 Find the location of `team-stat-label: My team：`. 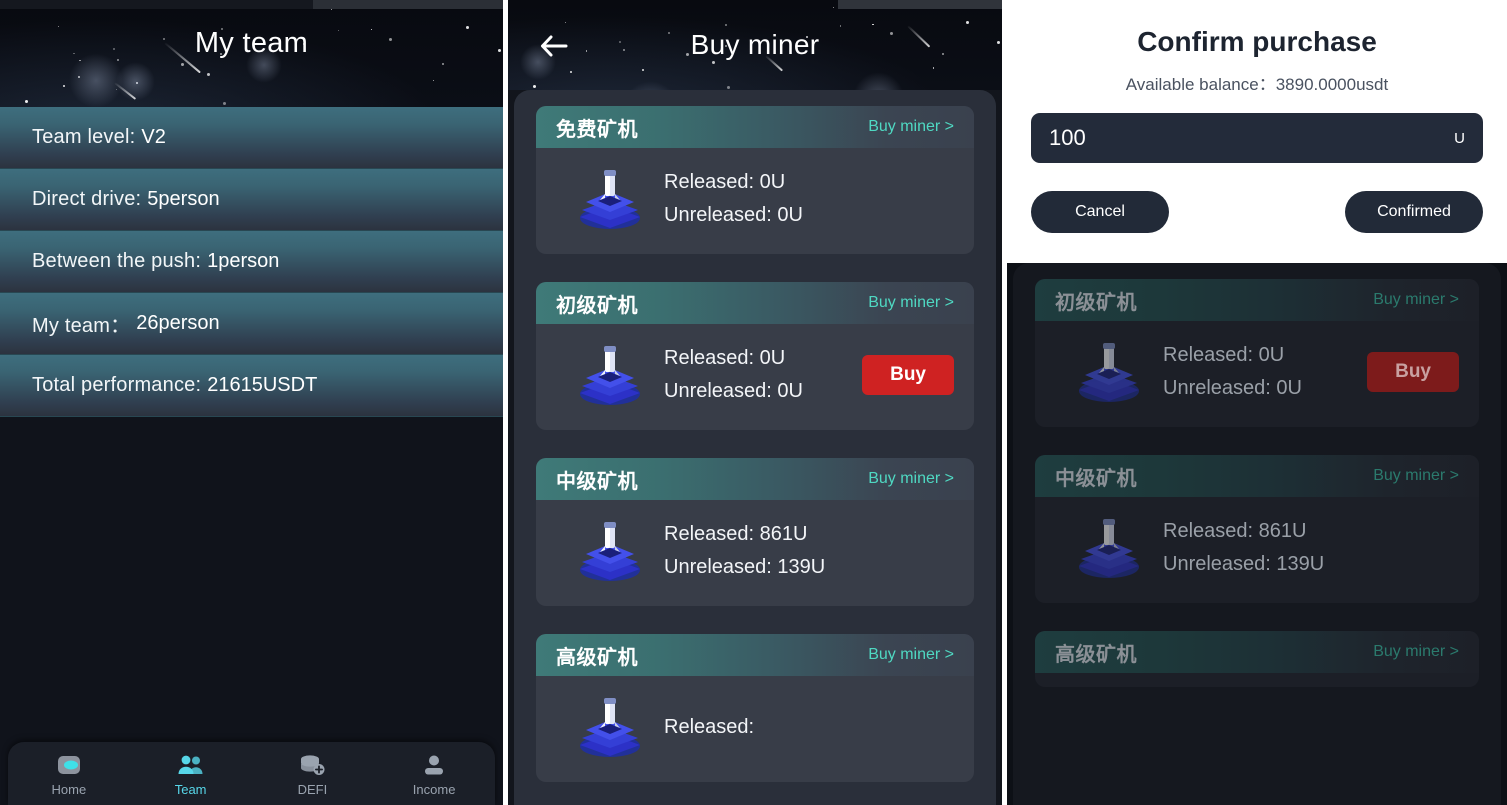

team-stat-label: My team： is located at coordinates (81, 326).